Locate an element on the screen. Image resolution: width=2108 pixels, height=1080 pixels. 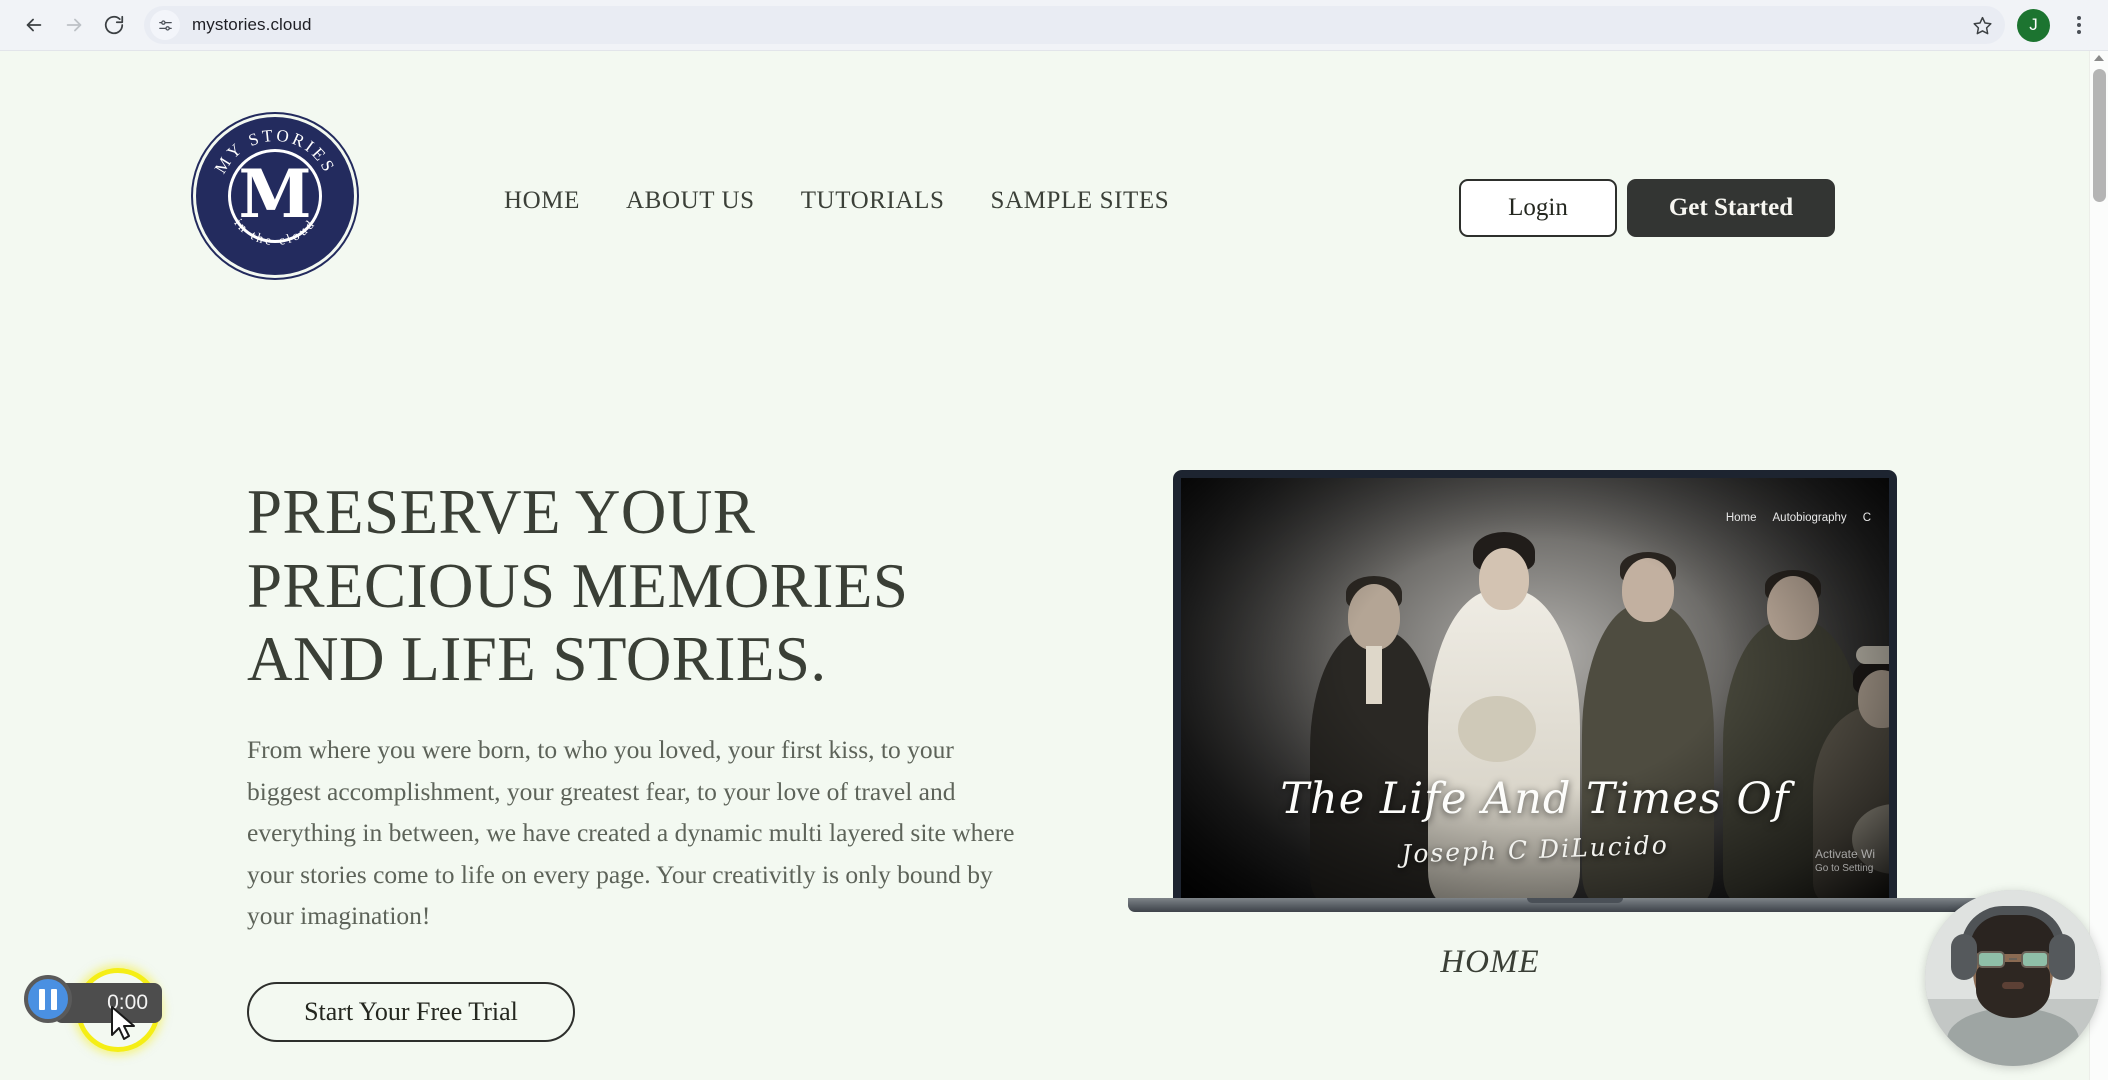
nav-item-home: HOME is located at coordinates (542, 201).